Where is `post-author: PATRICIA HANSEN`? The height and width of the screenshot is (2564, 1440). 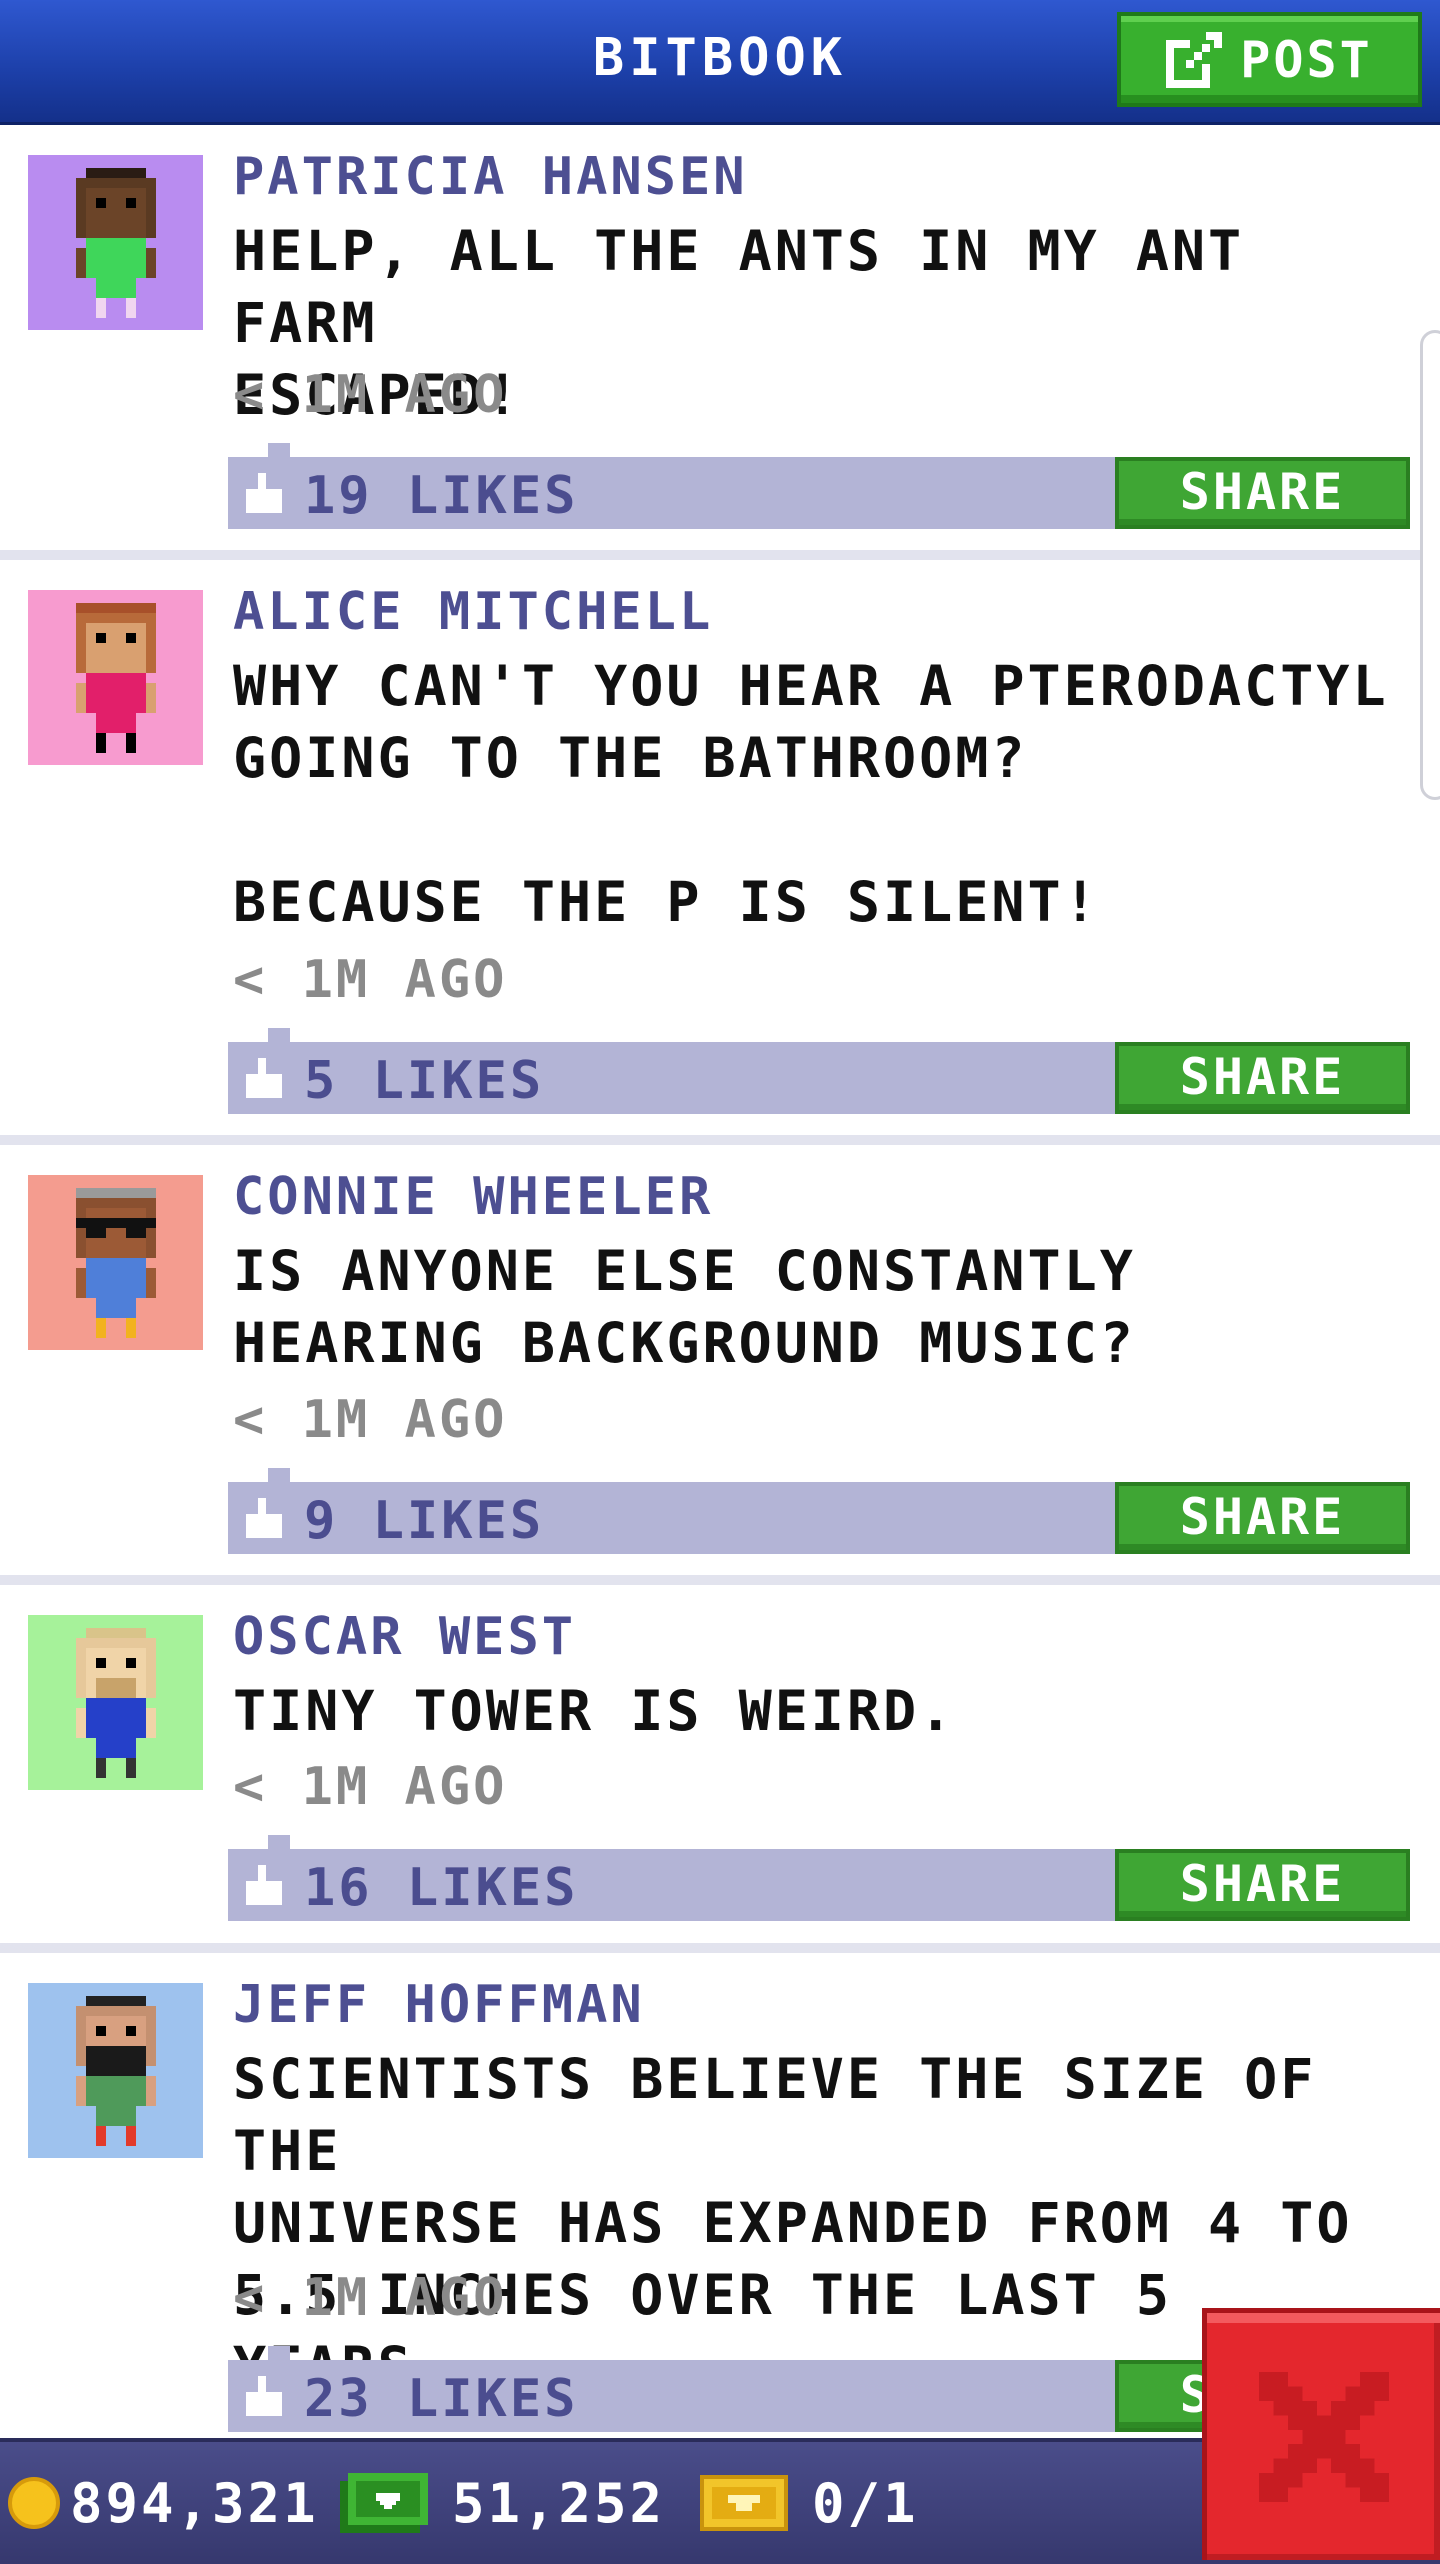
post-author: PATRICIA HANSEN is located at coordinates (490, 177).